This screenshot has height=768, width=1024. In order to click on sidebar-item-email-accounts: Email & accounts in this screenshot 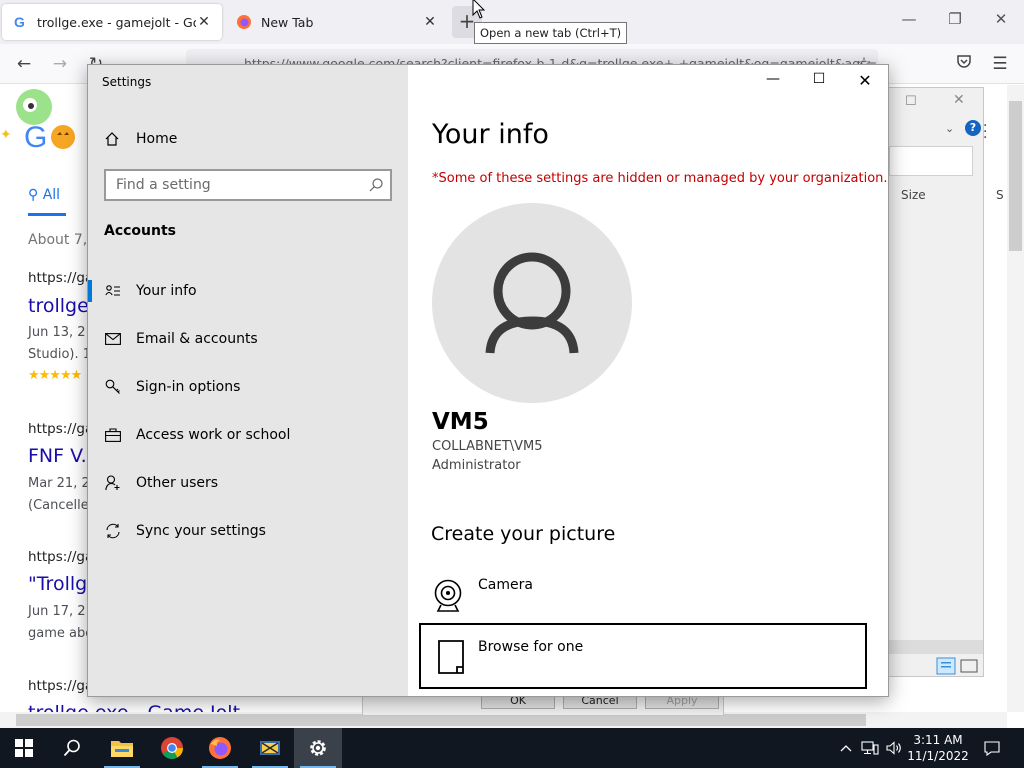, I will do `click(248, 339)`.